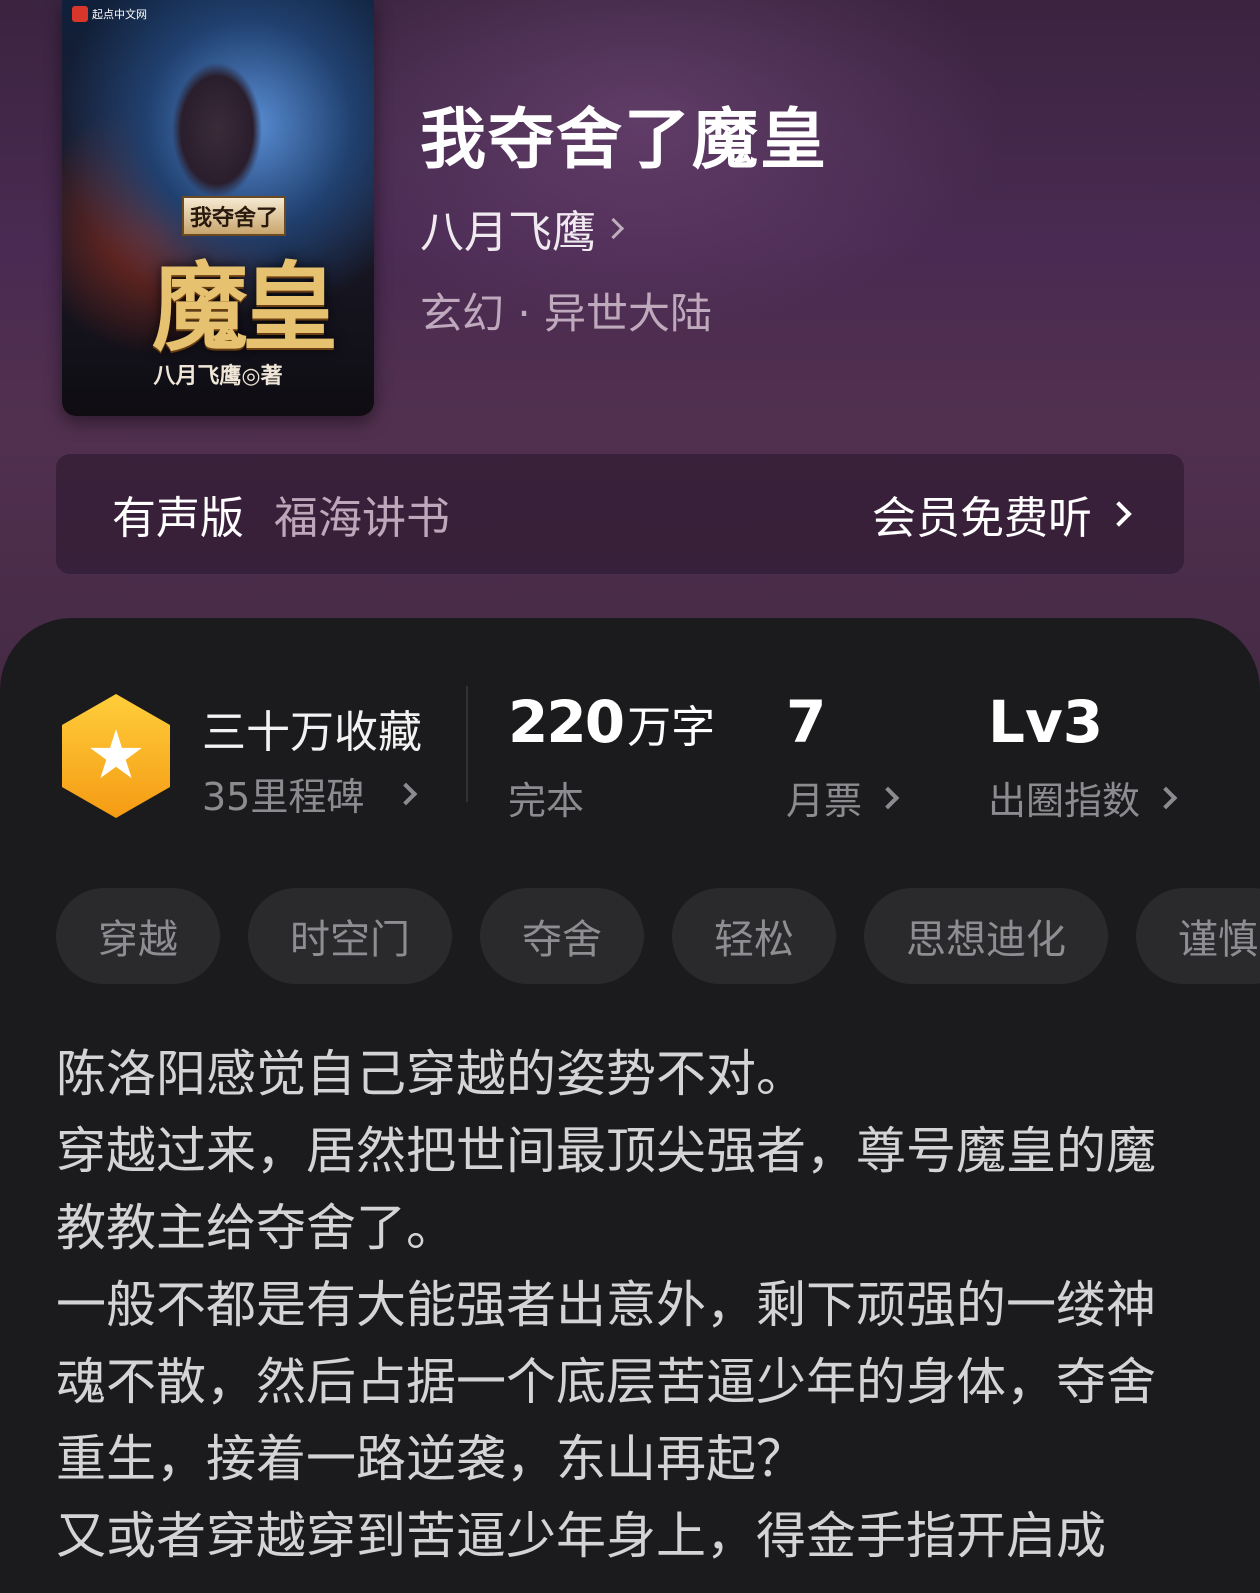  I want to click on monthly-tickets-count: 7, so click(806, 722).